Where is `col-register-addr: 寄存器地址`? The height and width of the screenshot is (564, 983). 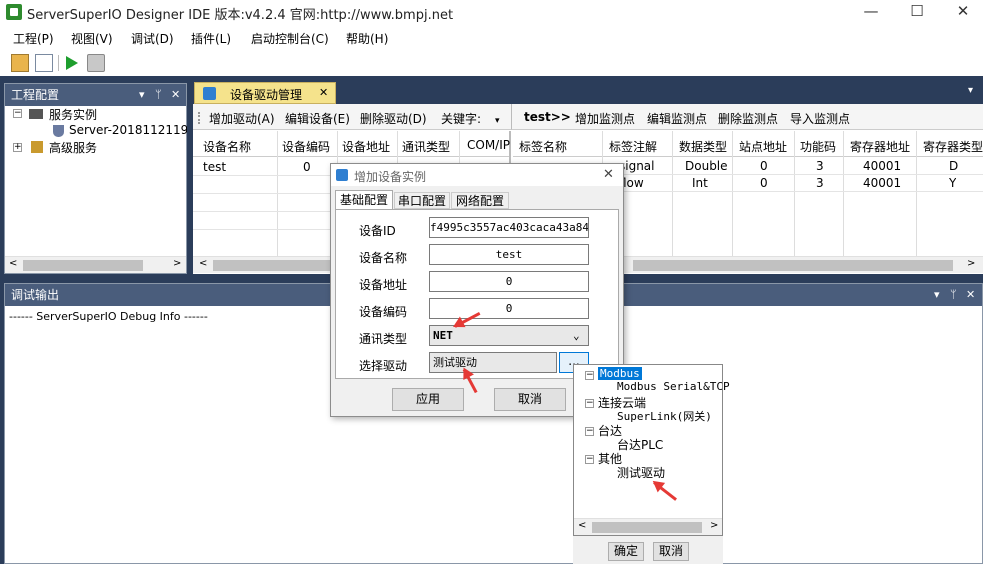
col-register-addr: 寄存器地址 is located at coordinates (880, 146).